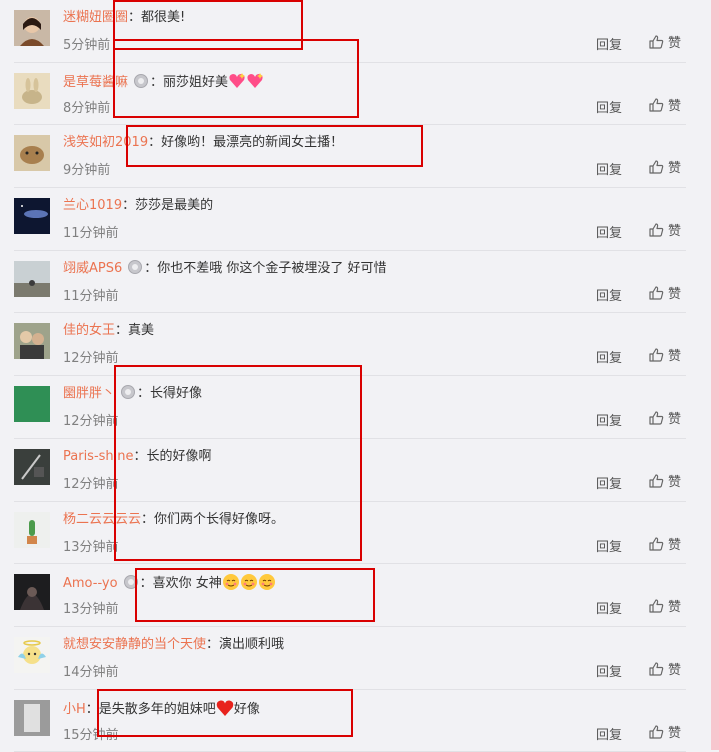 This screenshot has height=752, width=719. What do you see at coordinates (137, 457) in the screenshot?
I see `comment-line: Paris-shine：长的好像啊` at bounding box center [137, 457].